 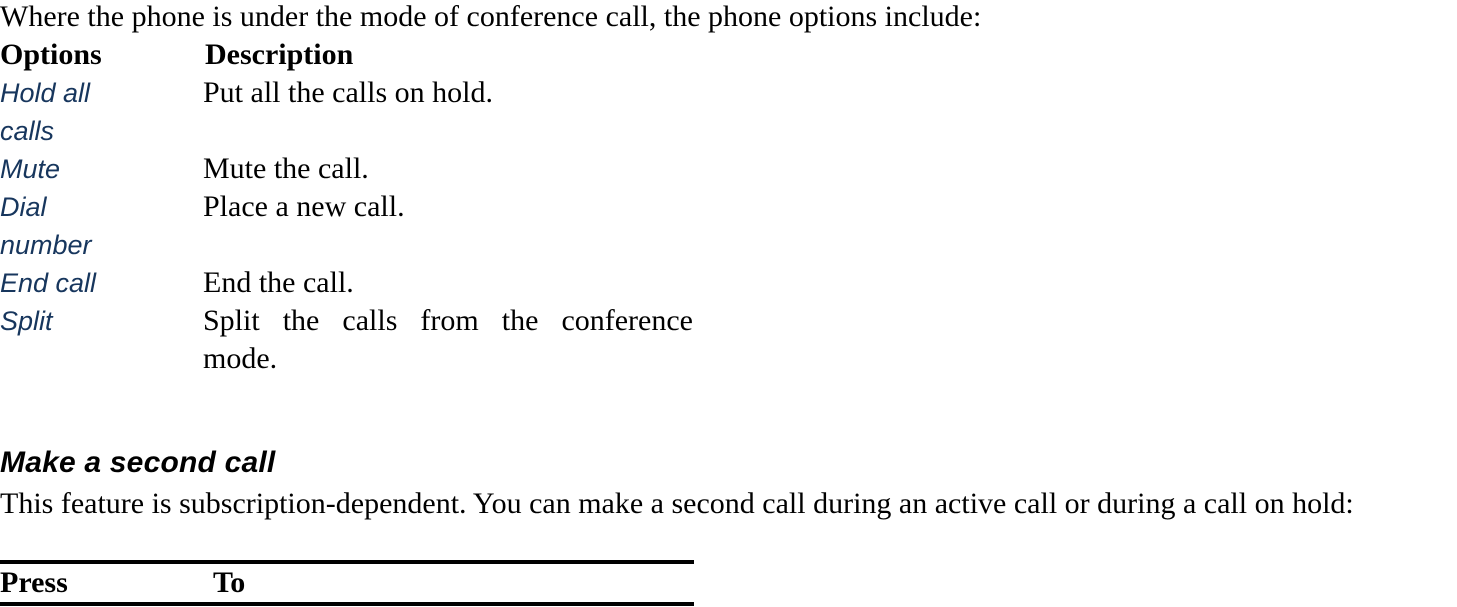 I want to click on table-row: Mute Mute the call., so click(x=350, y=169).